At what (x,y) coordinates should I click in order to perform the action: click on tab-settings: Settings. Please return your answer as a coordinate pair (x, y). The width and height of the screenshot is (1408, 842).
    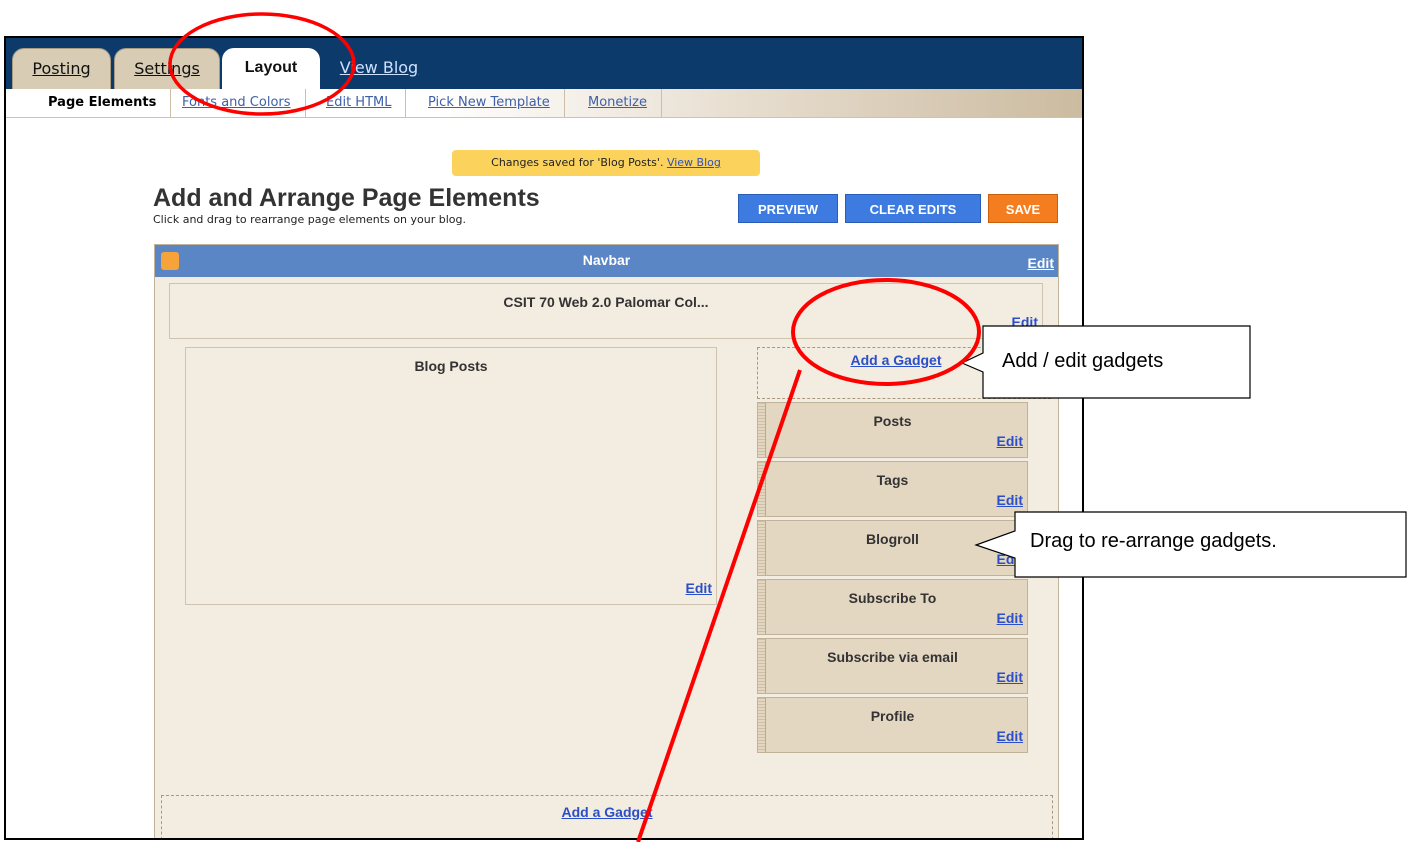
    Looking at the image, I should click on (167, 68).